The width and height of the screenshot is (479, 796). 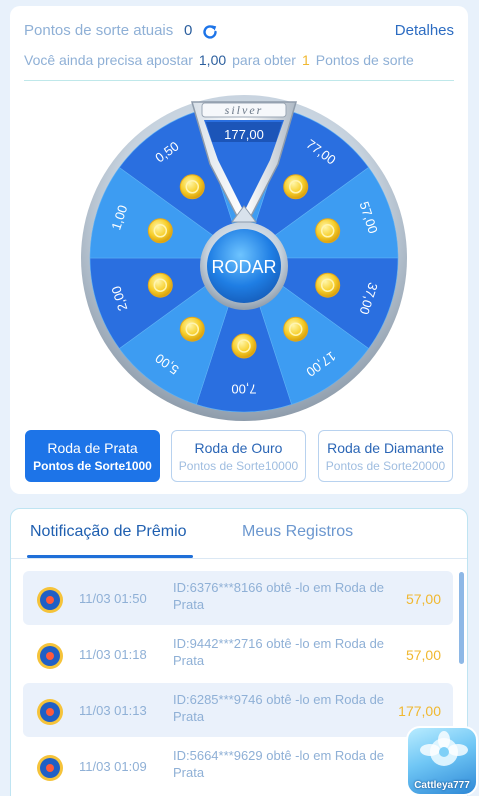 What do you see at coordinates (364, 60) in the screenshot?
I see `need-suffix: Pontos de sorte` at bounding box center [364, 60].